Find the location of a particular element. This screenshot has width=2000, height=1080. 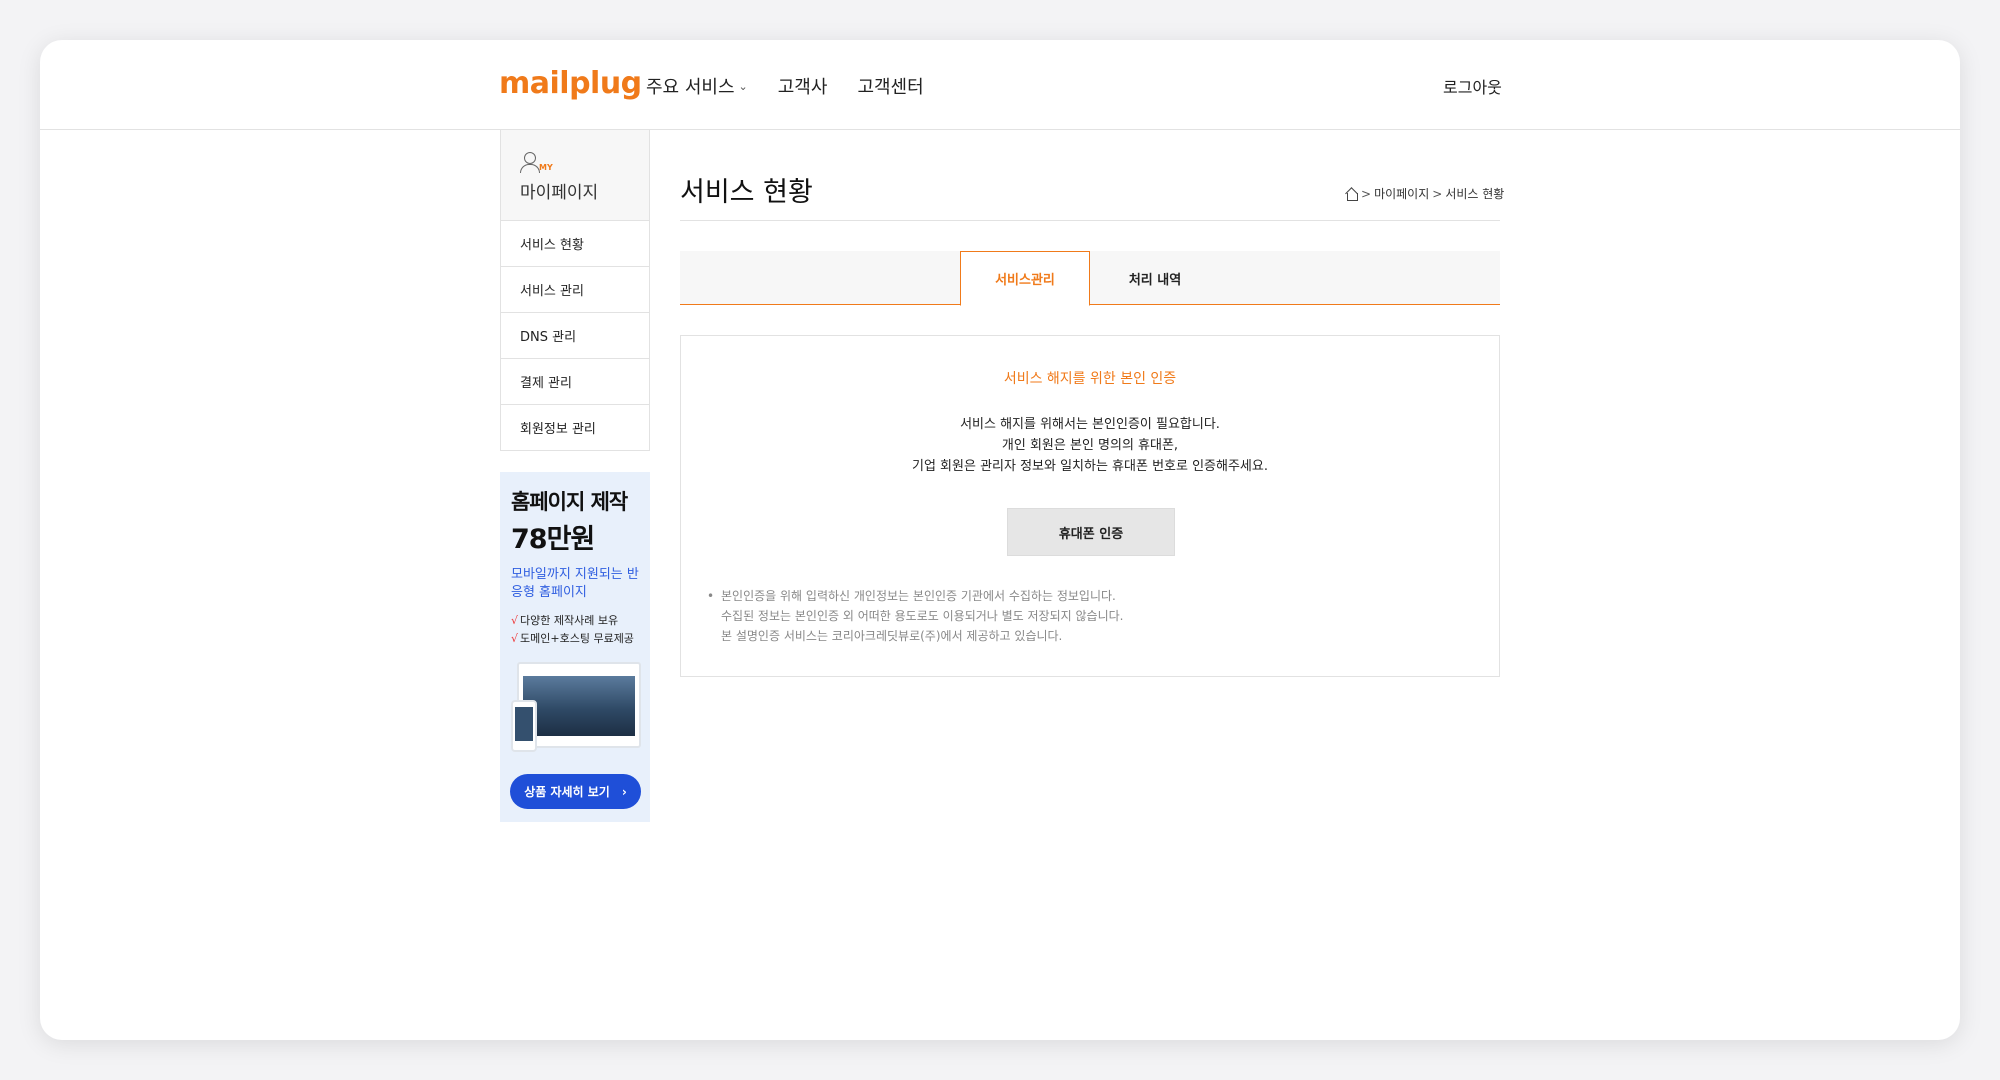

mailplug-logo: mailplug is located at coordinates (570, 83).